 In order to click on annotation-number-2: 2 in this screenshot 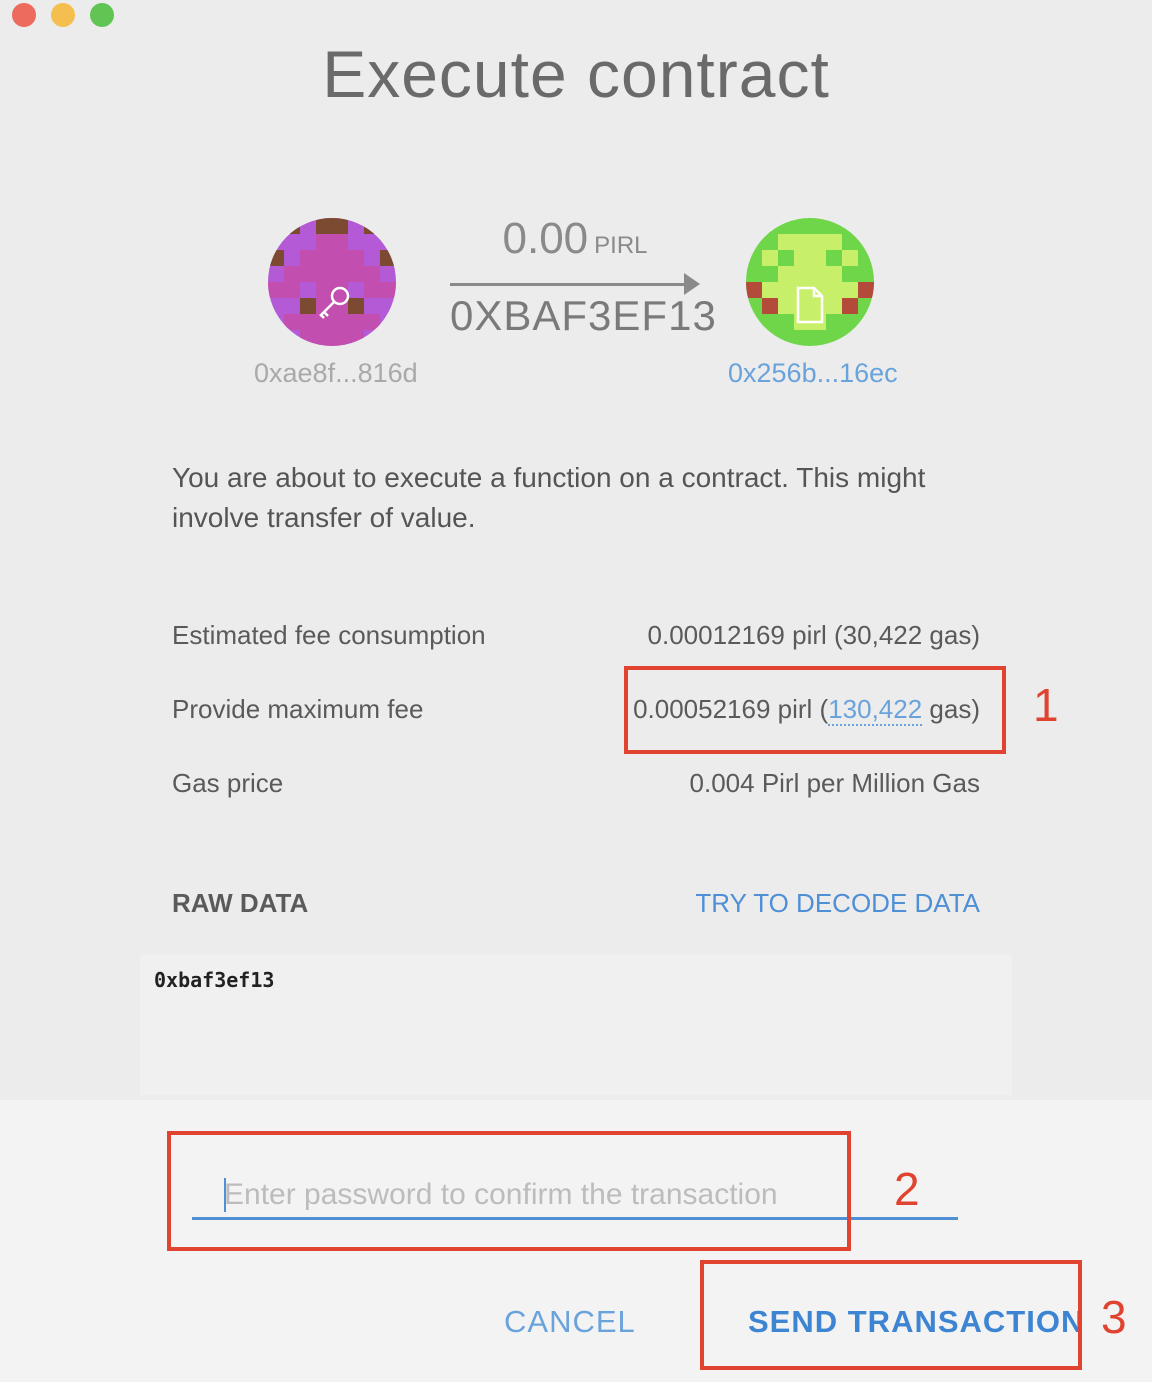, I will do `click(907, 1189)`.